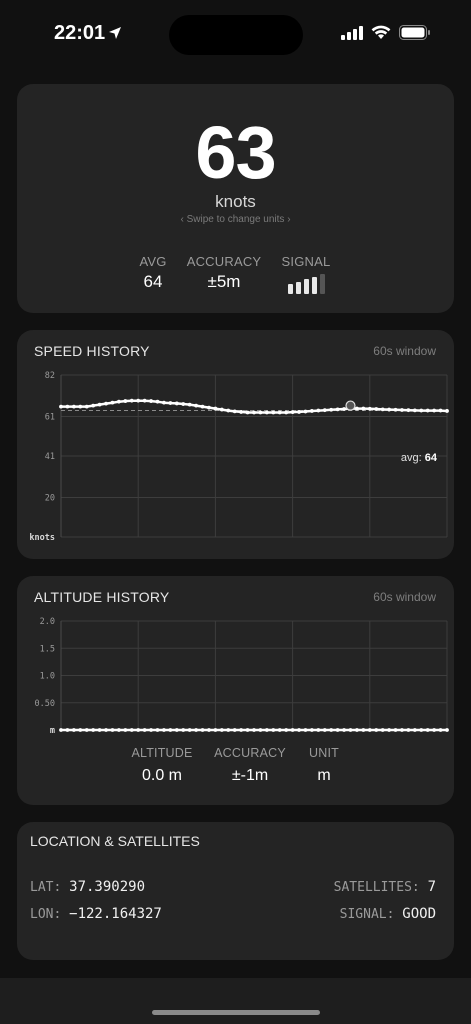 The width and height of the screenshot is (471, 1024). What do you see at coordinates (50, 417) in the screenshot?
I see `y-tick-label: 61` at bounding box center [50, 417].